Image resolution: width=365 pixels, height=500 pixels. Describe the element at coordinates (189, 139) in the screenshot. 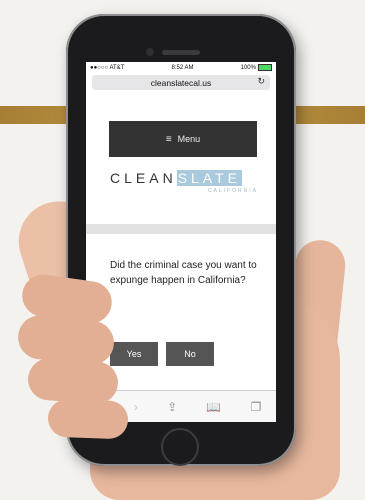

I see `menu-label: Menu` at that location.